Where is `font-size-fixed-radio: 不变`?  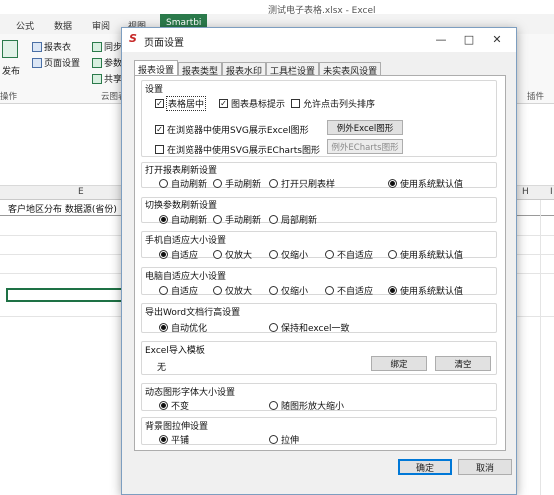
font-size-fixed-radio: 不变 is located at coordinates (174, 405).